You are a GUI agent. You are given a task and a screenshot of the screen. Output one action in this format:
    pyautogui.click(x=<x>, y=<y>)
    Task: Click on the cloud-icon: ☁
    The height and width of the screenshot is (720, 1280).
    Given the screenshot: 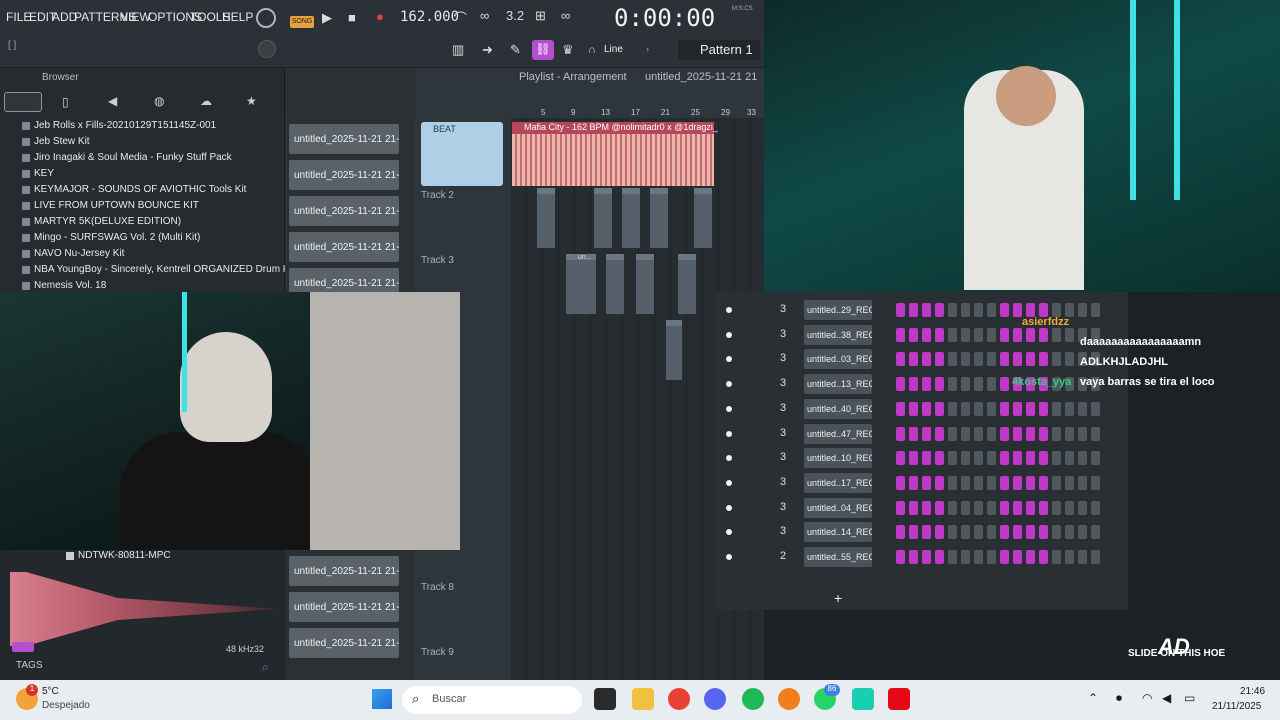 What is the action you would take?
    pyautogui.click(x=206, y=101)
    